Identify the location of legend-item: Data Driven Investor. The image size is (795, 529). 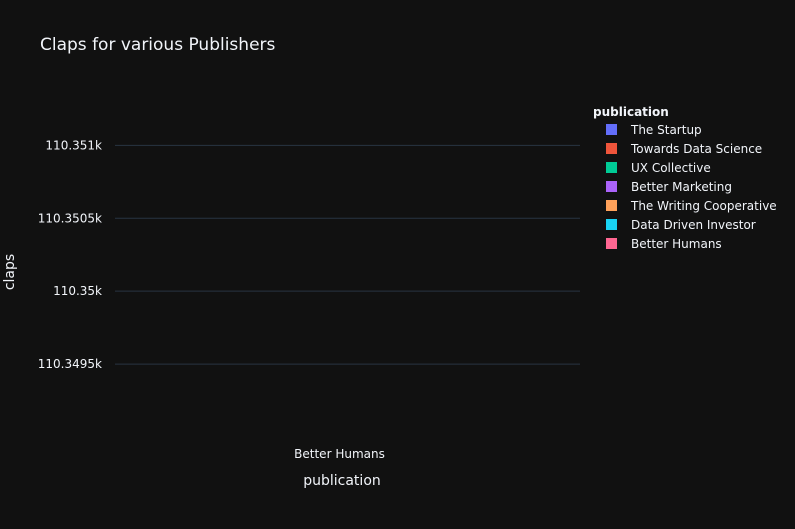
(681, 225).